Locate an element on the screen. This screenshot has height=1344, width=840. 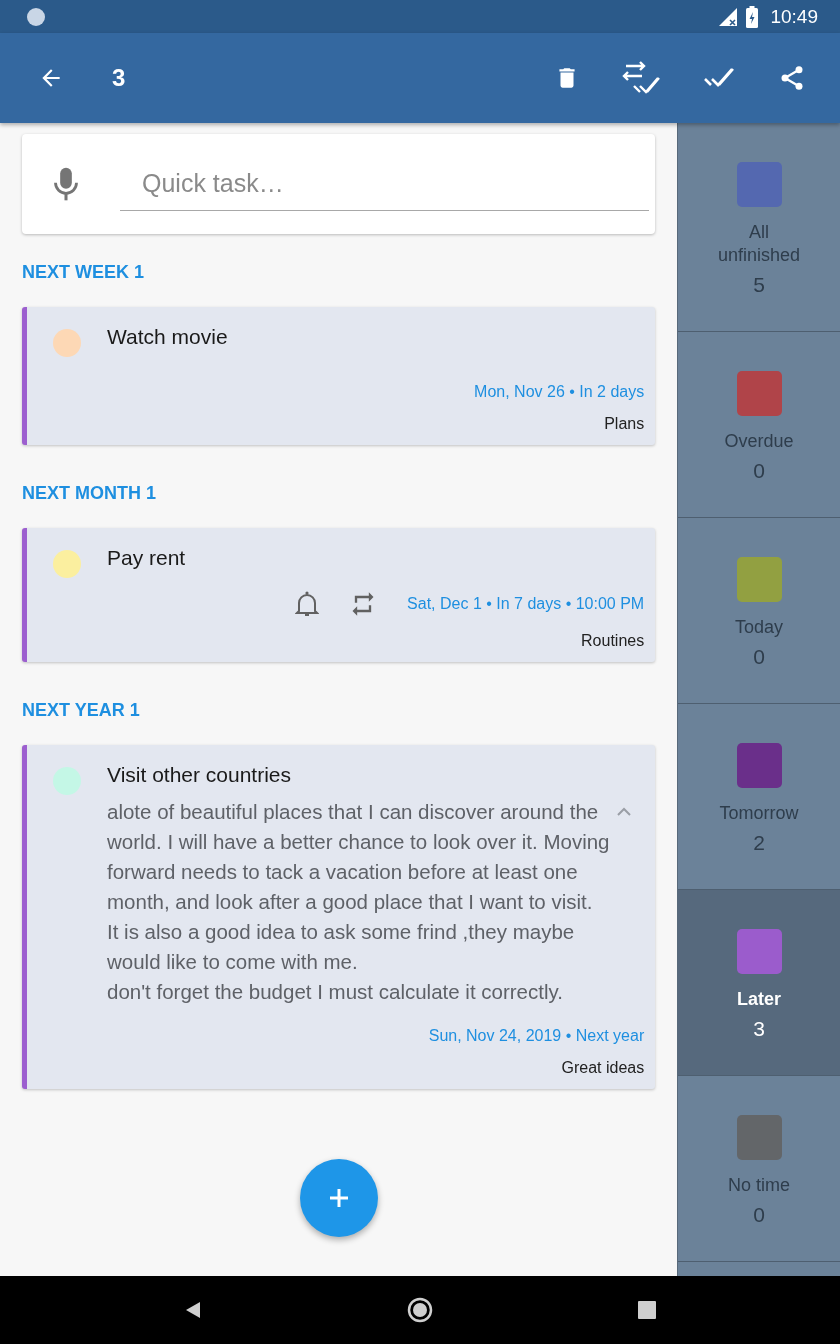
notification-dot-icon is located at coordinates (36, 16).